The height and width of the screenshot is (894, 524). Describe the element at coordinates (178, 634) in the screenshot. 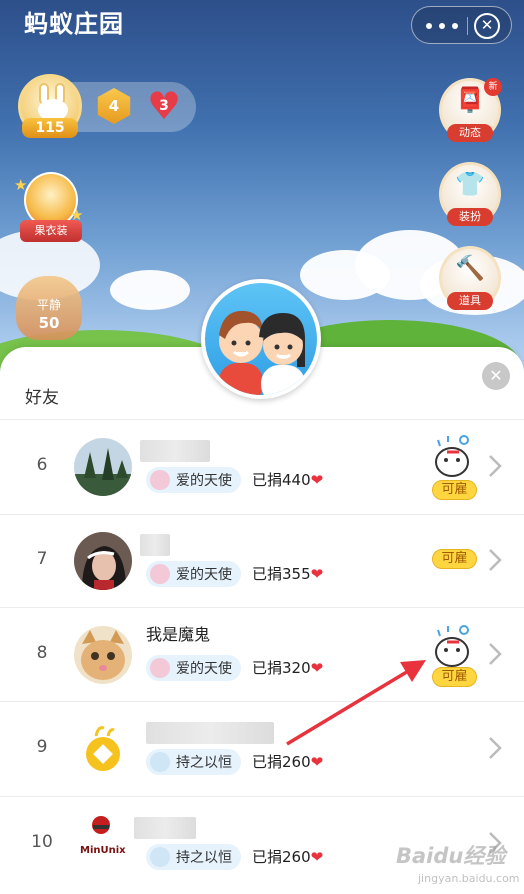

I see `friend-name: 我是魔鬼` at that location.